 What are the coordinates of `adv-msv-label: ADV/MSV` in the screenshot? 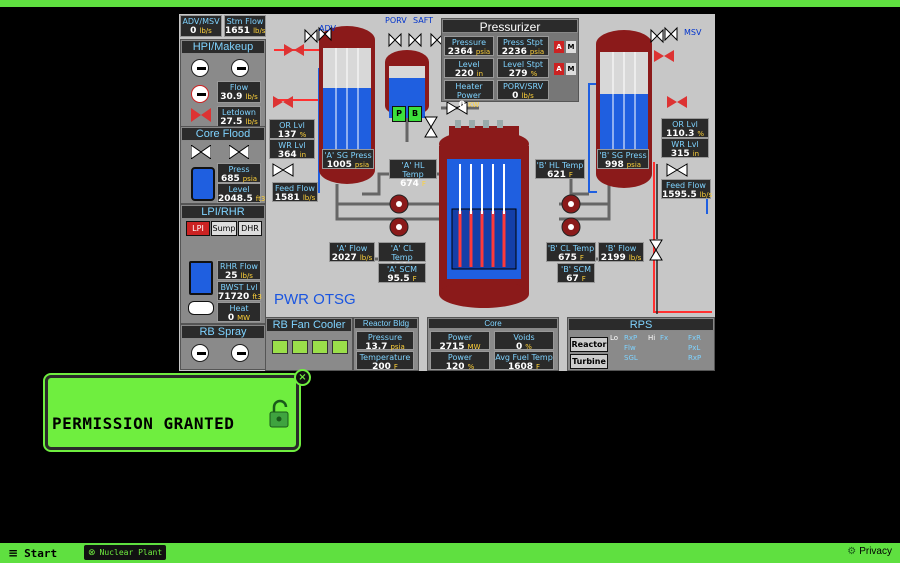 It's located at (201, 21).